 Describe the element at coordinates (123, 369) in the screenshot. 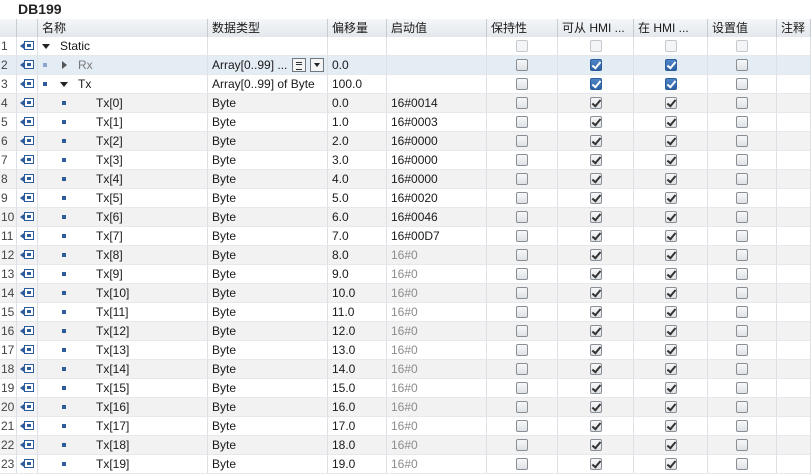

I see `name-cell: Tx[14]` at that location.